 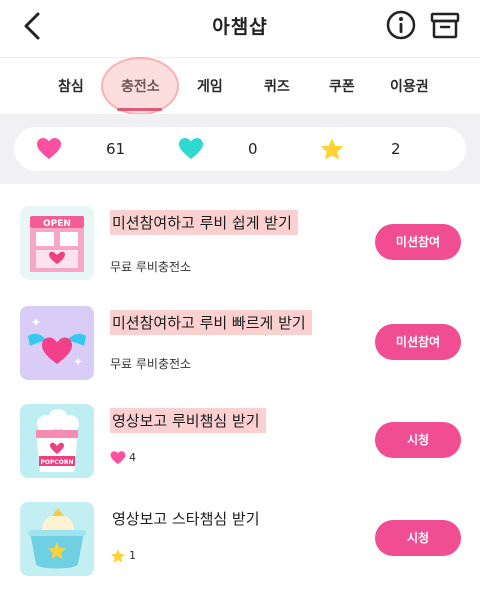 What do you see at coordinates (342, 86) in the screenshot?
I see `tab-coupon: 쿠폰` at bounding box center [342, 86].